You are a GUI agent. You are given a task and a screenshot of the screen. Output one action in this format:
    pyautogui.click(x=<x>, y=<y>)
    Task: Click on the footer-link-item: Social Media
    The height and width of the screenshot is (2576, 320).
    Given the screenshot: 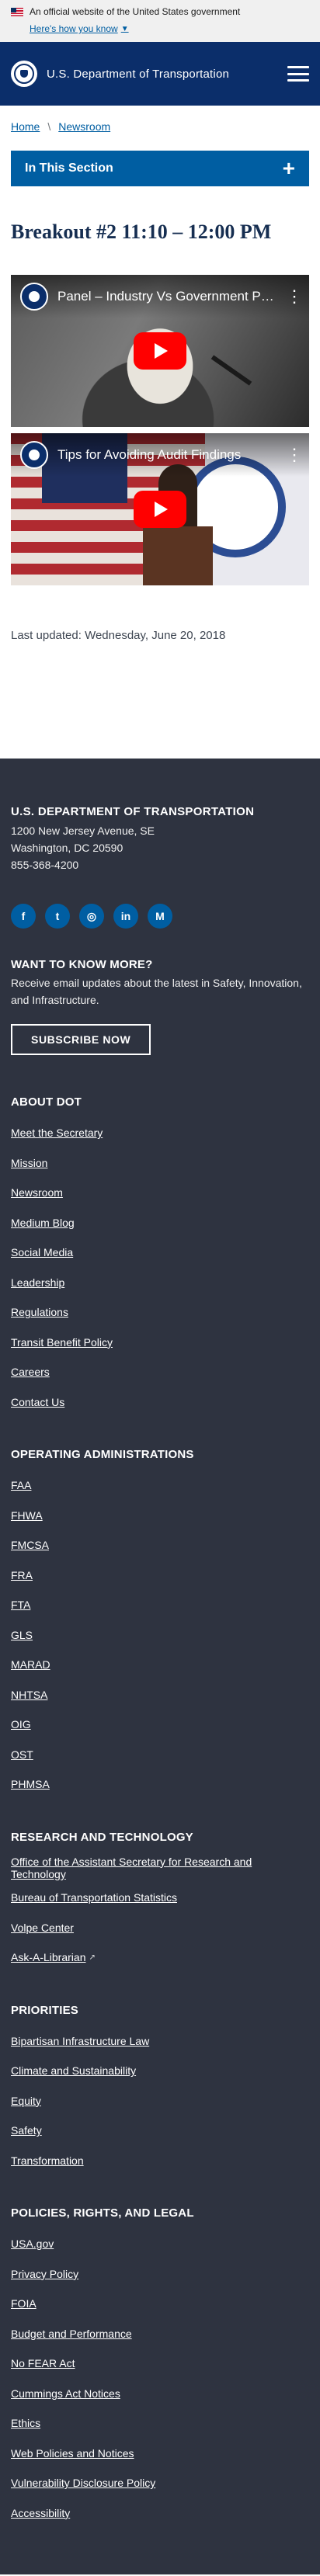 What is the action you would take?
    pyautogui.click(x=160, y=1253)
    